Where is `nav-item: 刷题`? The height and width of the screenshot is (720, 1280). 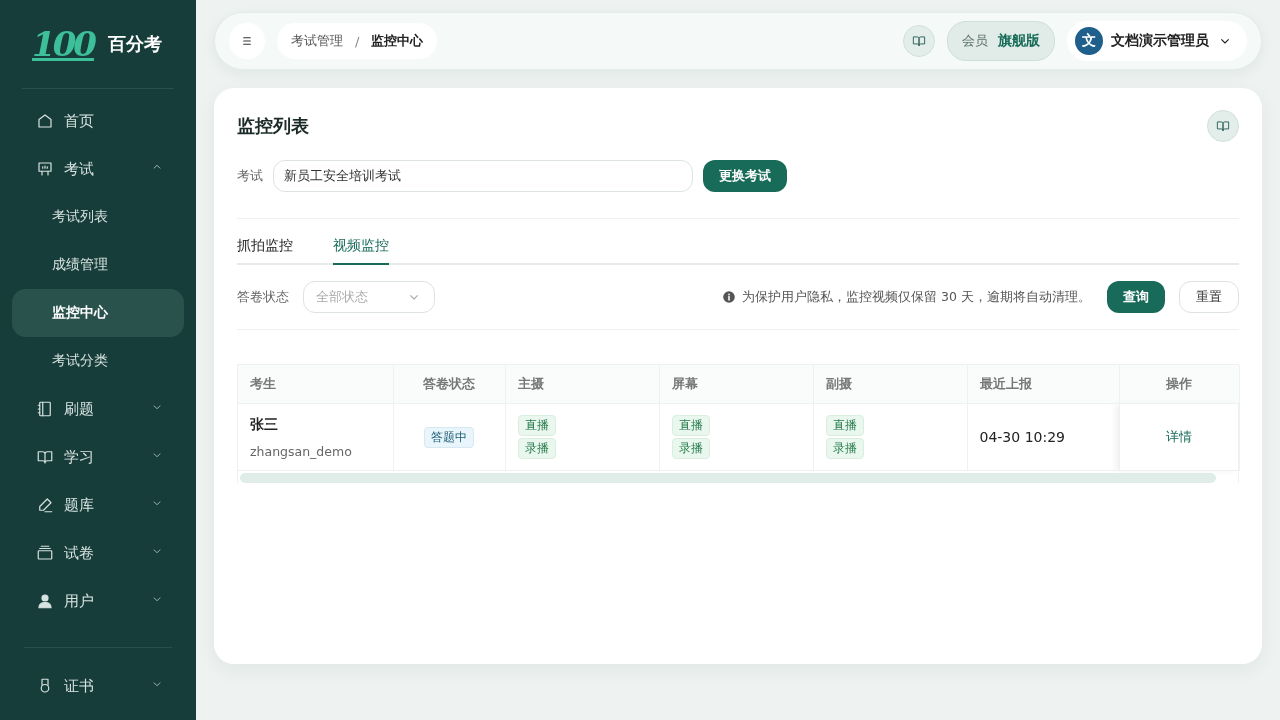
nav-item: 刷题 is located at coordinates (98, 409).